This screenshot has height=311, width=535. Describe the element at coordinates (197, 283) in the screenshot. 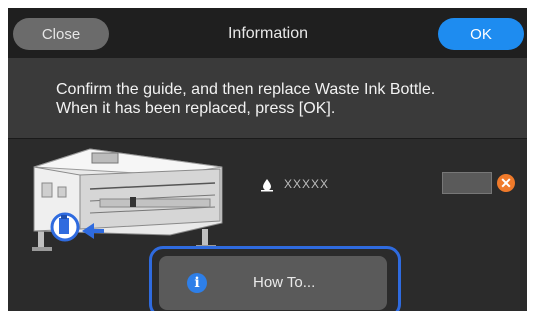

I see `info-icon: i` at that location.